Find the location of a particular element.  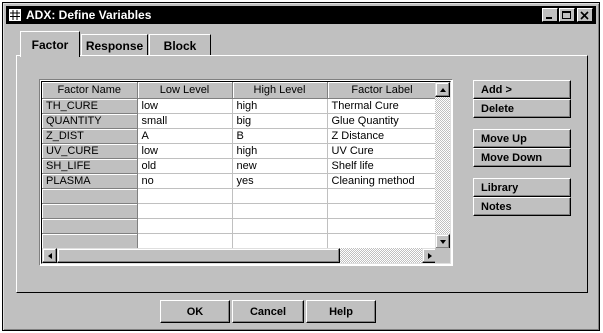

high-level-cell: yes is located at coordinates (280, 181).